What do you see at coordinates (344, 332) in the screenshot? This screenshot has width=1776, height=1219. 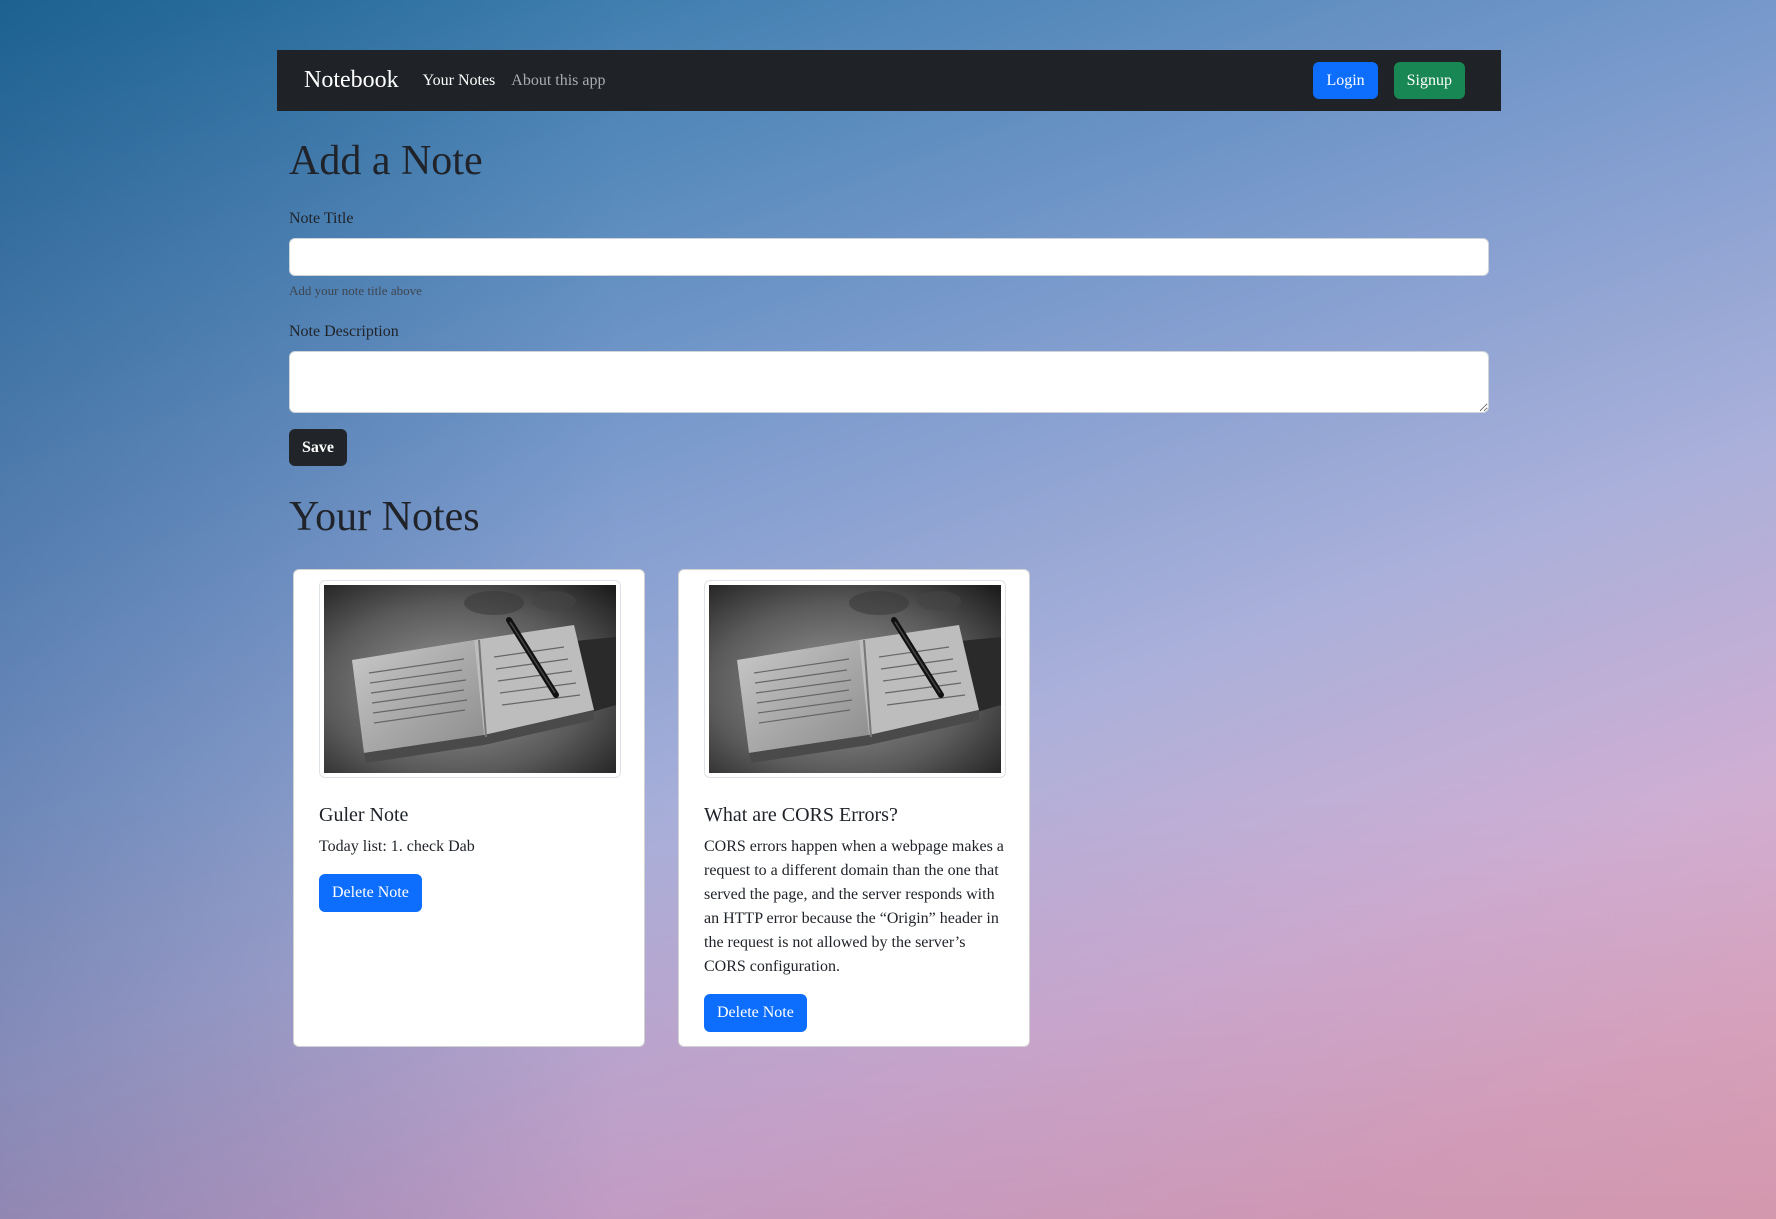 I see `note-description-label: Note Description` at bounding box center [344, 332].